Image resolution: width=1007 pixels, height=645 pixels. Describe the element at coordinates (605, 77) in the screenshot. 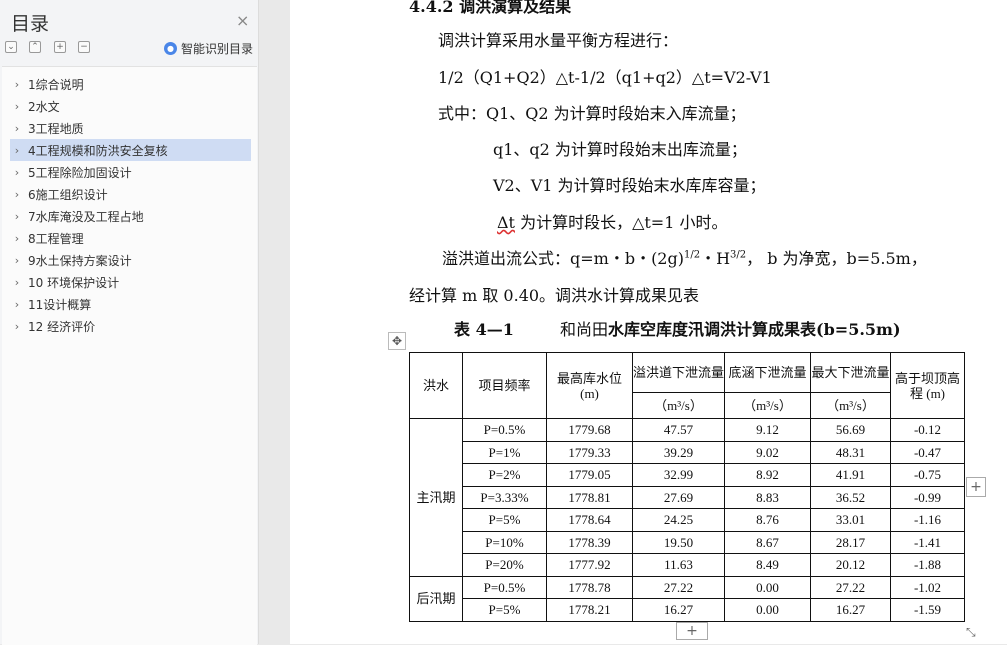

I see `equation: 1/2（Q1+Q2）△t-1/2（q1+q2）△t=V2-V1` at that location.